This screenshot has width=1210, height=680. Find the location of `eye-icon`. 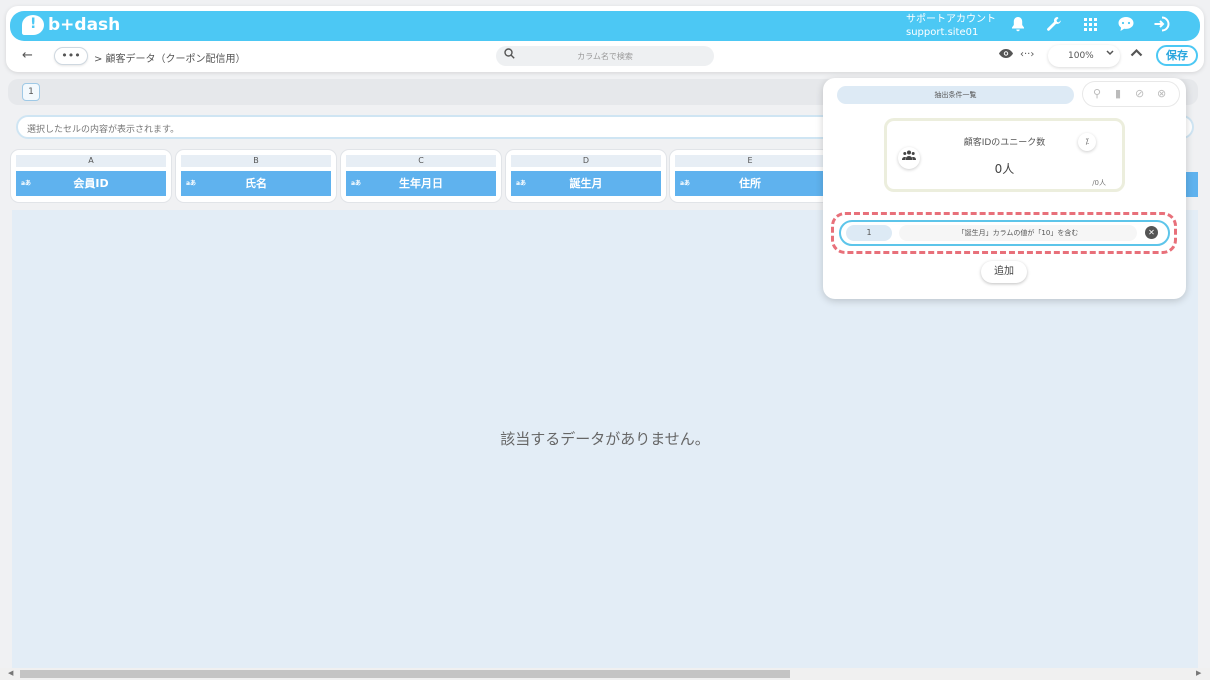

eye-icon is located at coordinates (1006, 55).